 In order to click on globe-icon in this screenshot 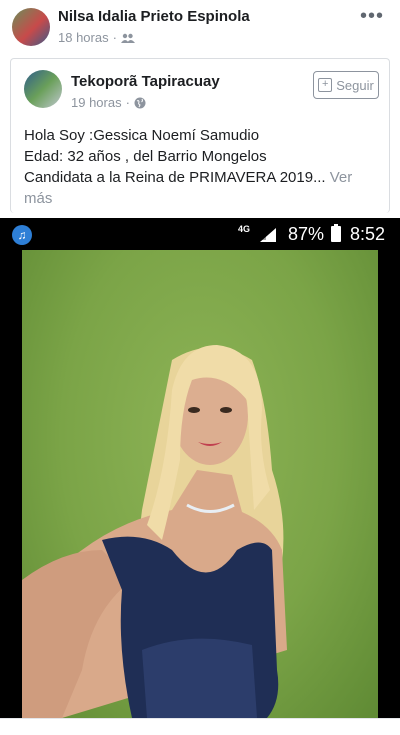, I will do `click(140, 102)`.